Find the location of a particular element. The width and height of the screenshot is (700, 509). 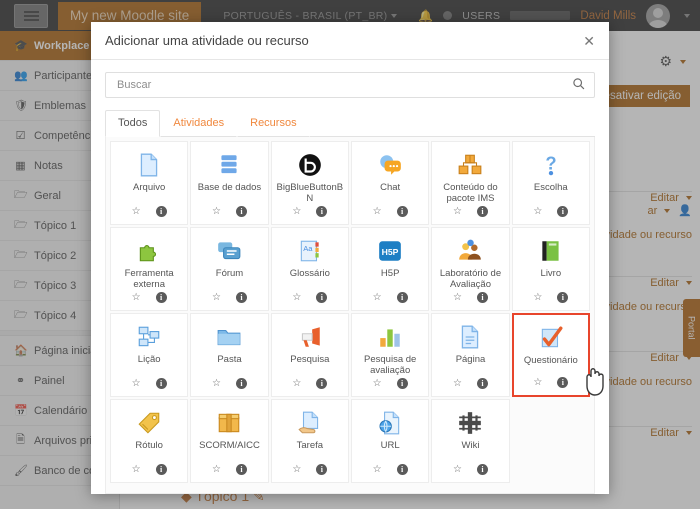

search-icon is located at coordinates (578, 85).